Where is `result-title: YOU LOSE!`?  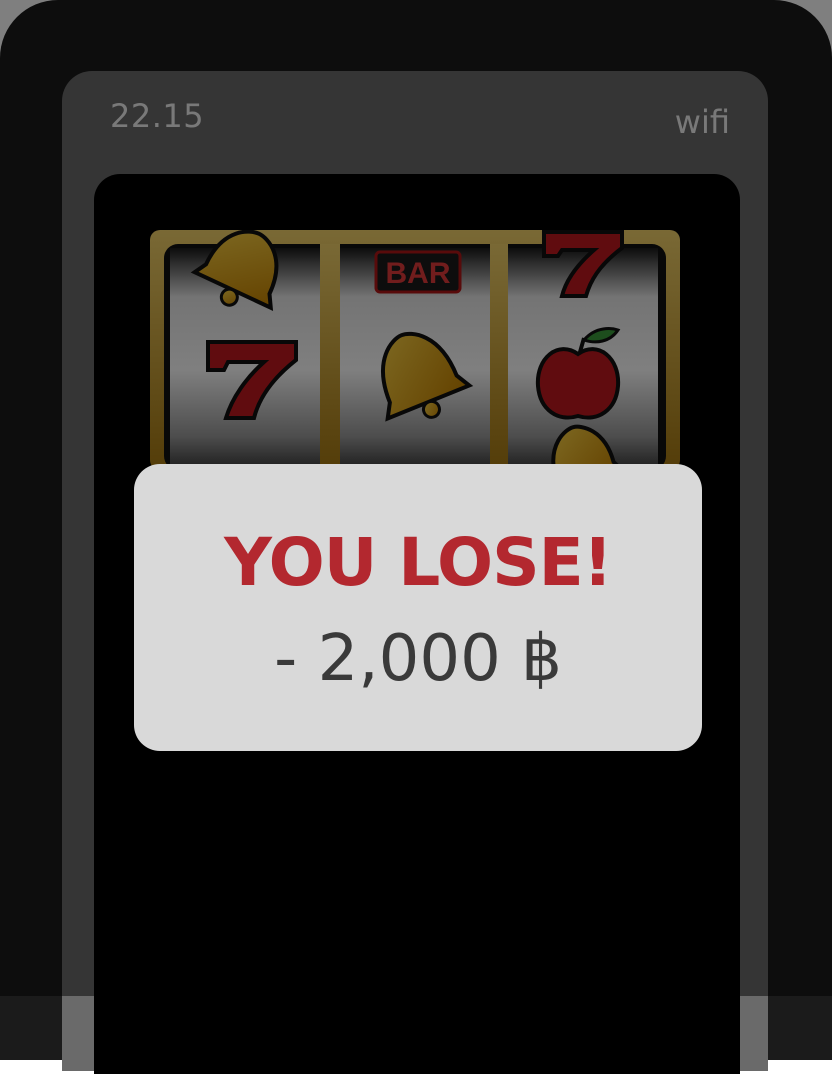
result-title: YOU LOSE! is located at coordinates (418, 562).